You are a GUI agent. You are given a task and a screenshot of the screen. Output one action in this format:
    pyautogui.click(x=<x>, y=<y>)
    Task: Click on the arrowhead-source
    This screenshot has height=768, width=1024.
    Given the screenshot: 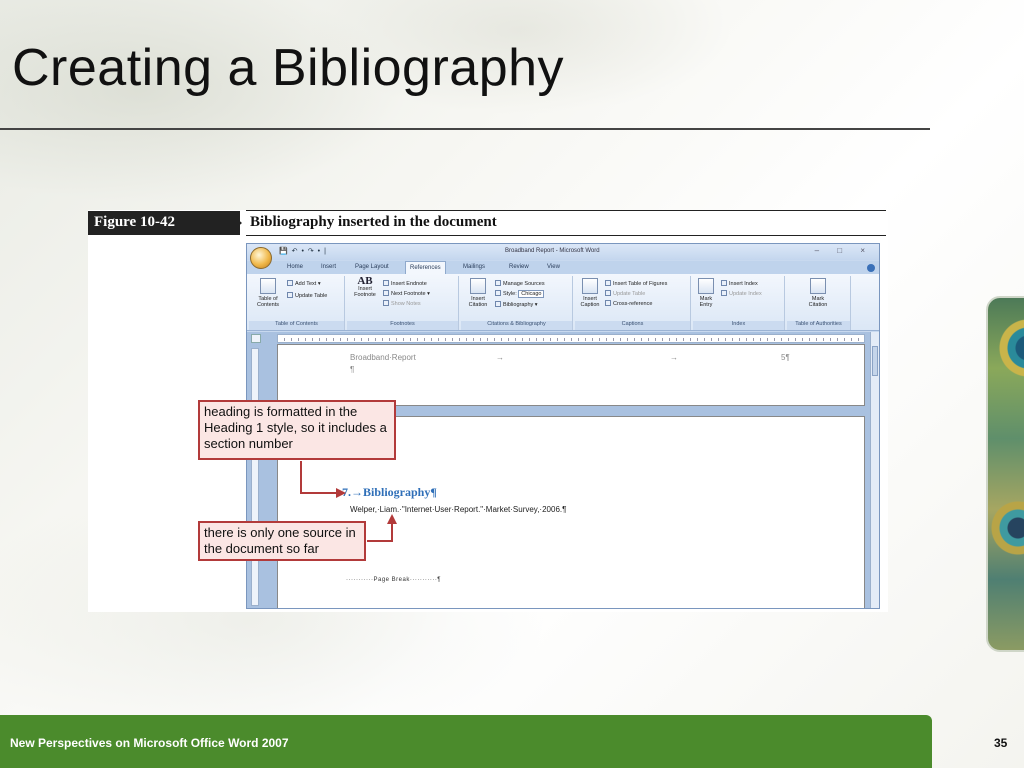 What is the action you would take?
    pyautogui.click(x=392, y=519)
    